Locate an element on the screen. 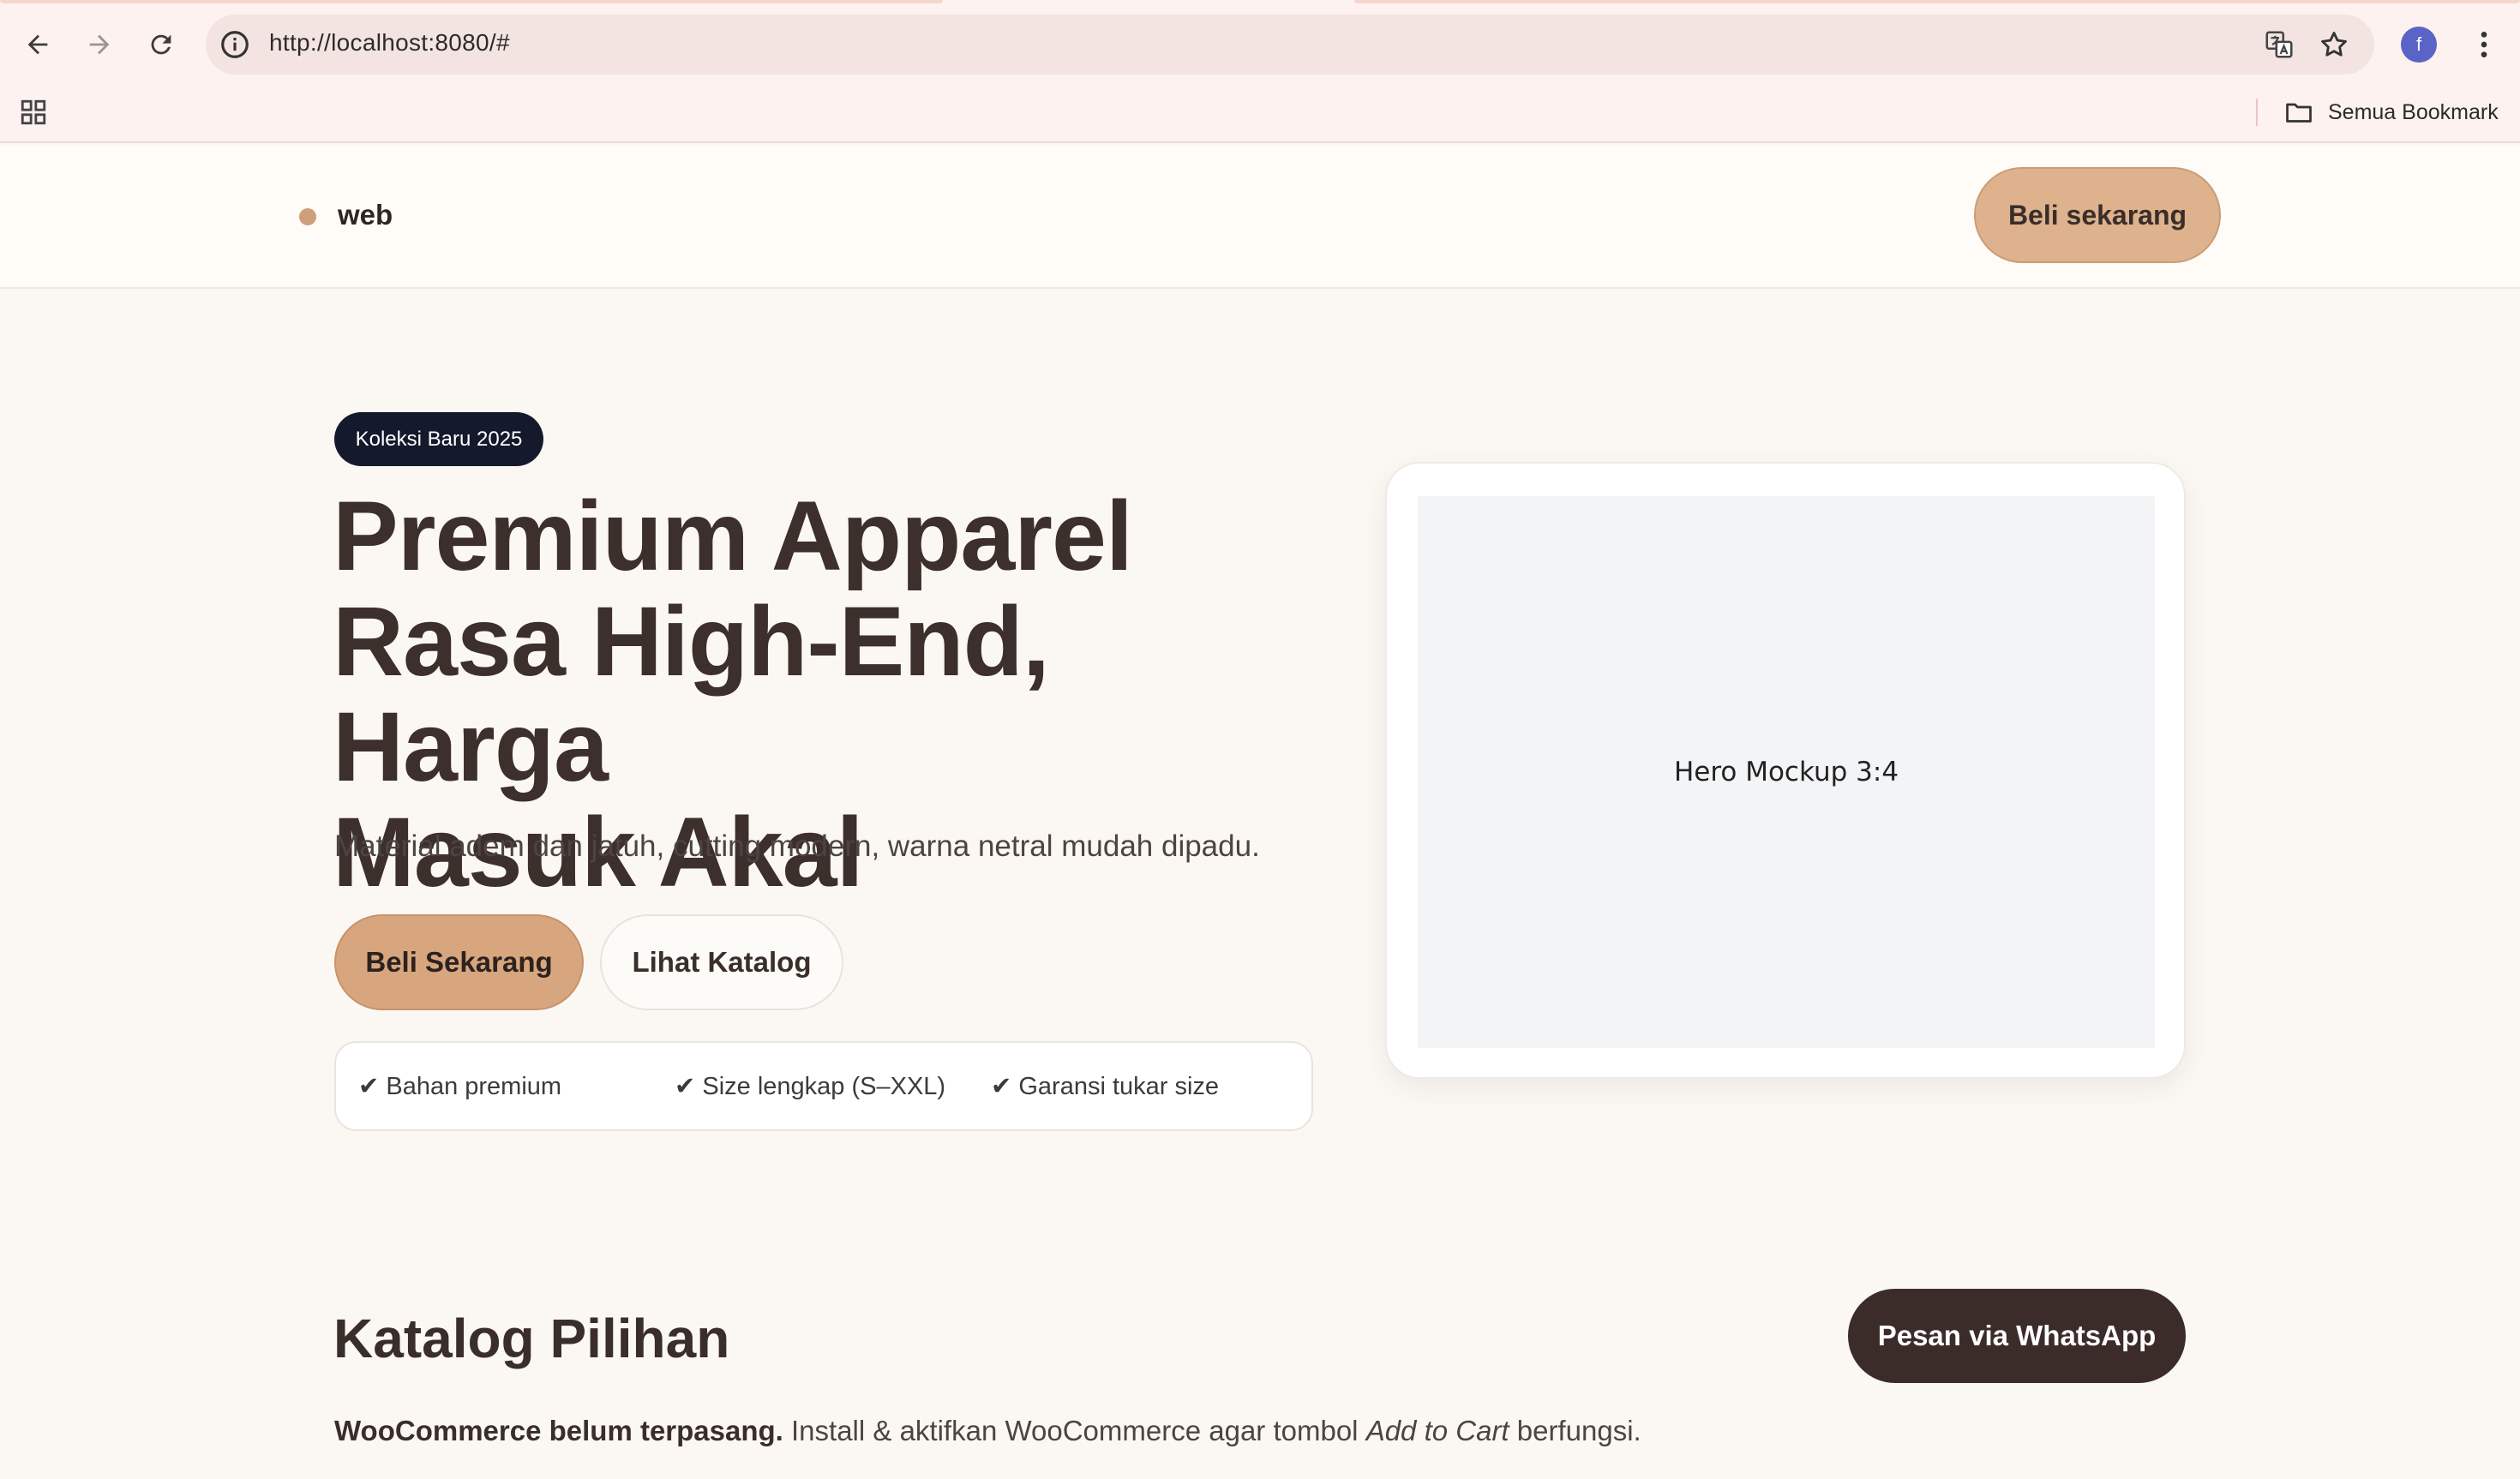  feature-item: ✔ Size lengkap (S–XXL) is located at coordinates (810, 1086).